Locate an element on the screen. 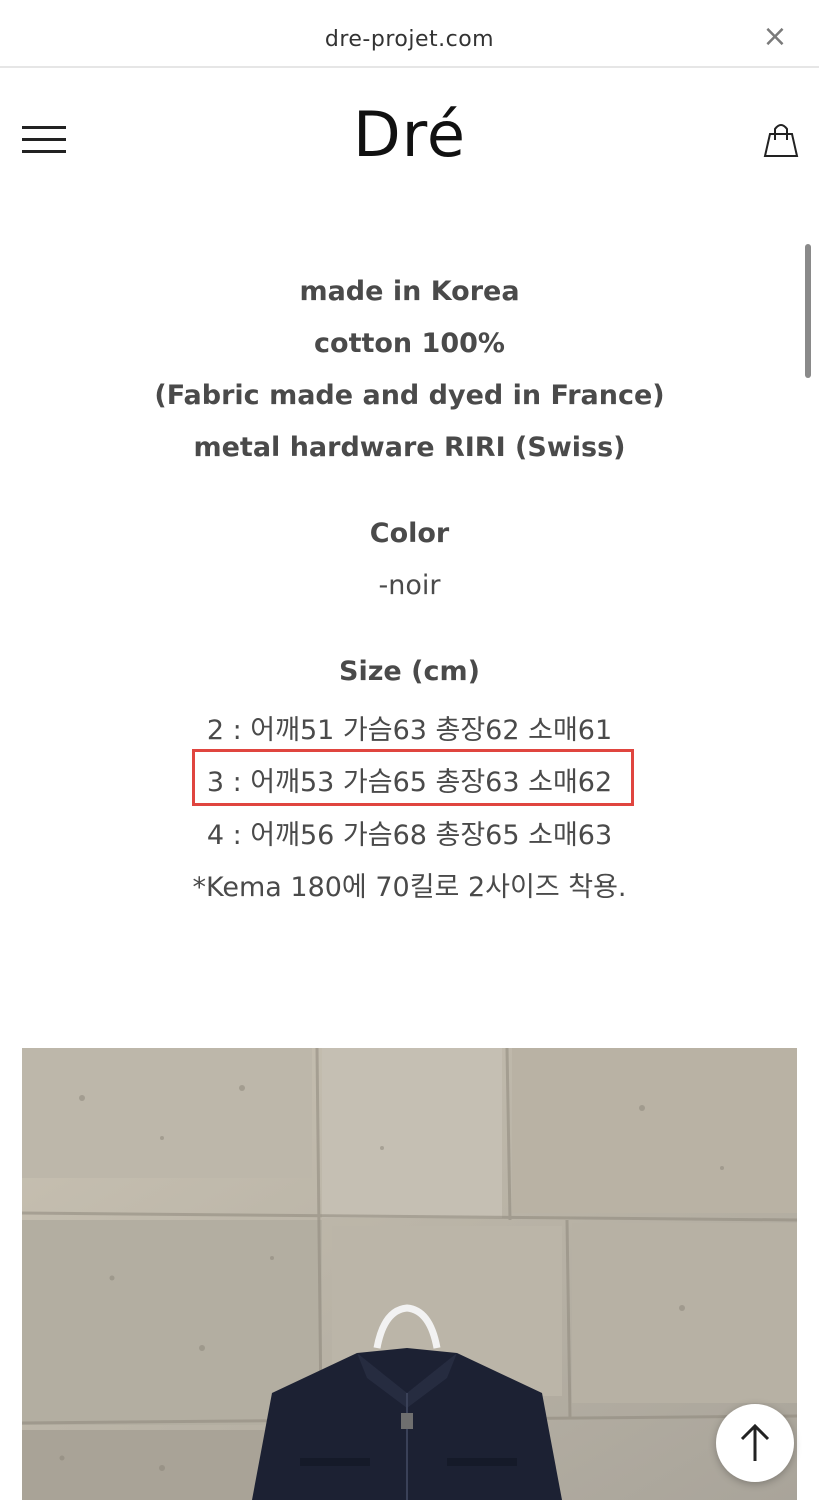  close-icon: × is located at coordinates (775, 37).